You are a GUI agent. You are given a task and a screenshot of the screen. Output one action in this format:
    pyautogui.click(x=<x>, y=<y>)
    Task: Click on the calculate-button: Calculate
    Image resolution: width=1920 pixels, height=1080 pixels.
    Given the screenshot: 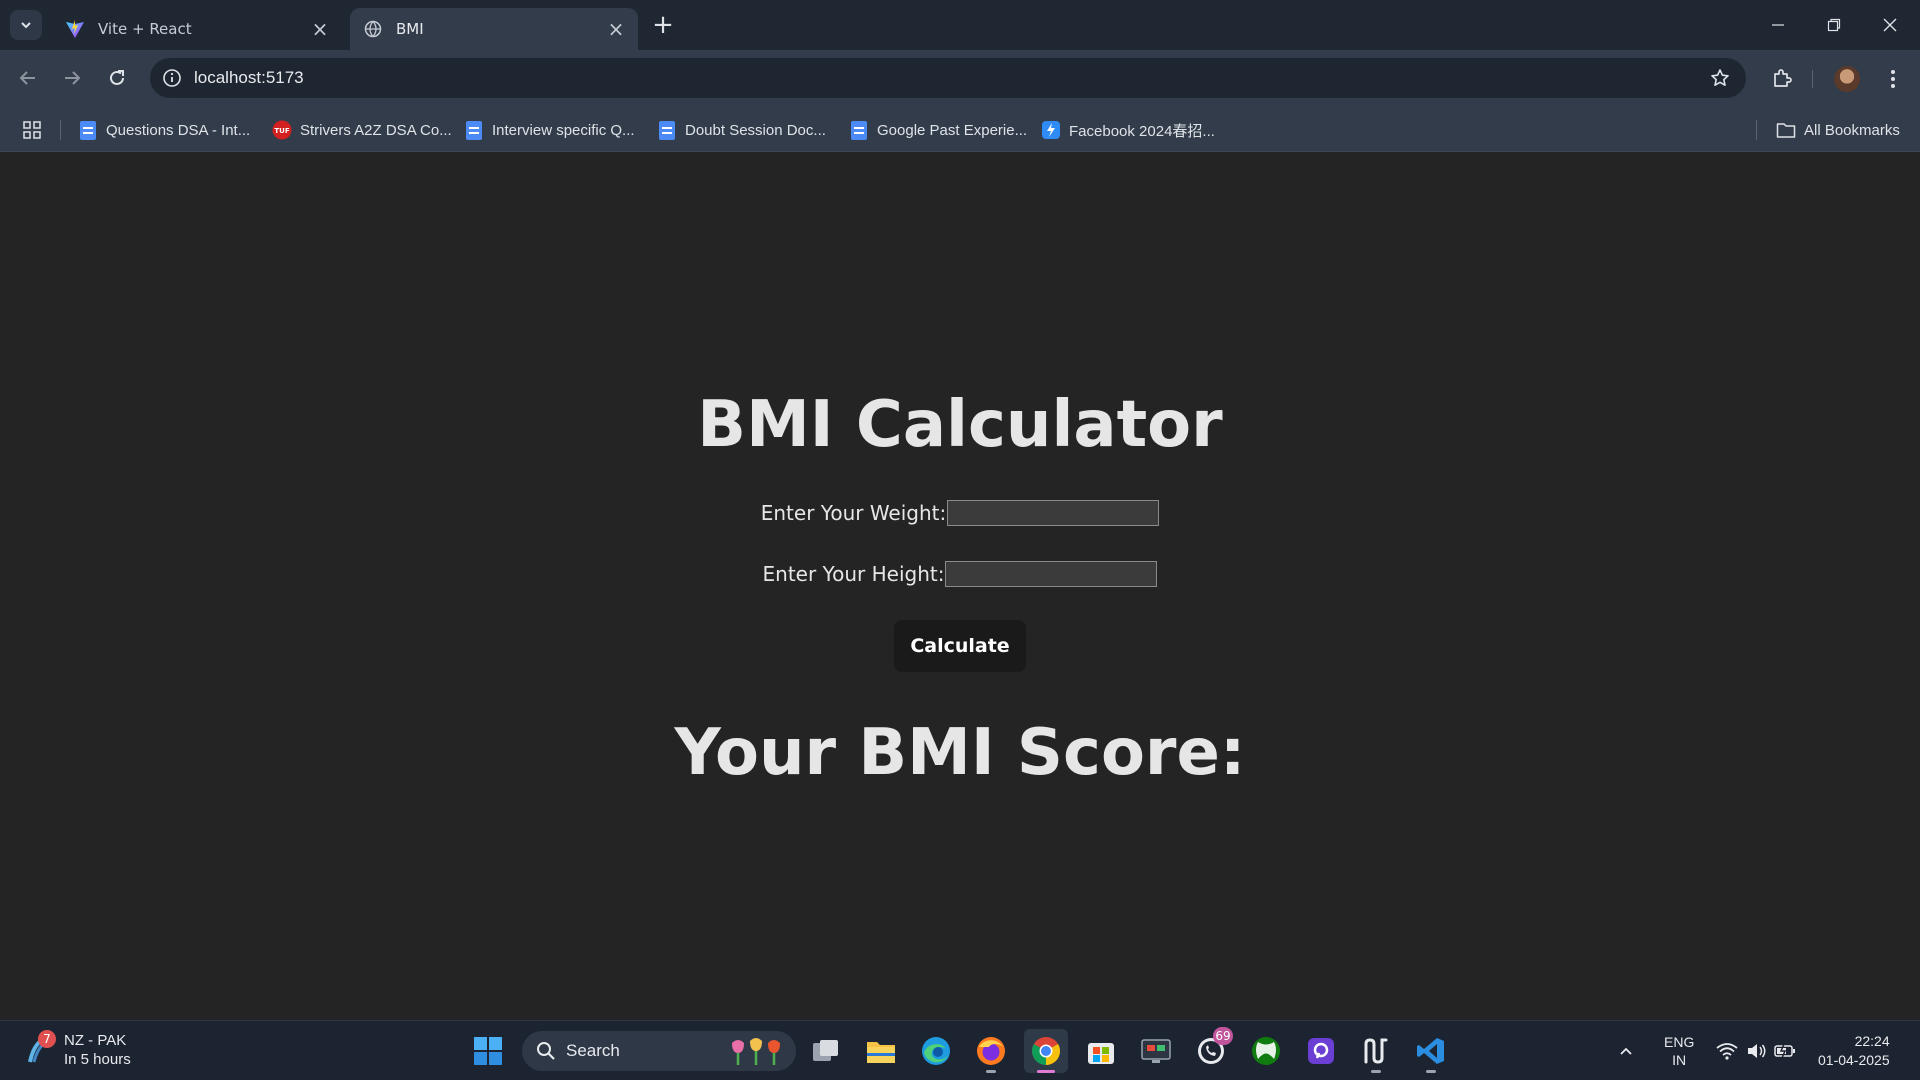 What is the action you would take?
    pyautogui.click(x=960, y=646)
    